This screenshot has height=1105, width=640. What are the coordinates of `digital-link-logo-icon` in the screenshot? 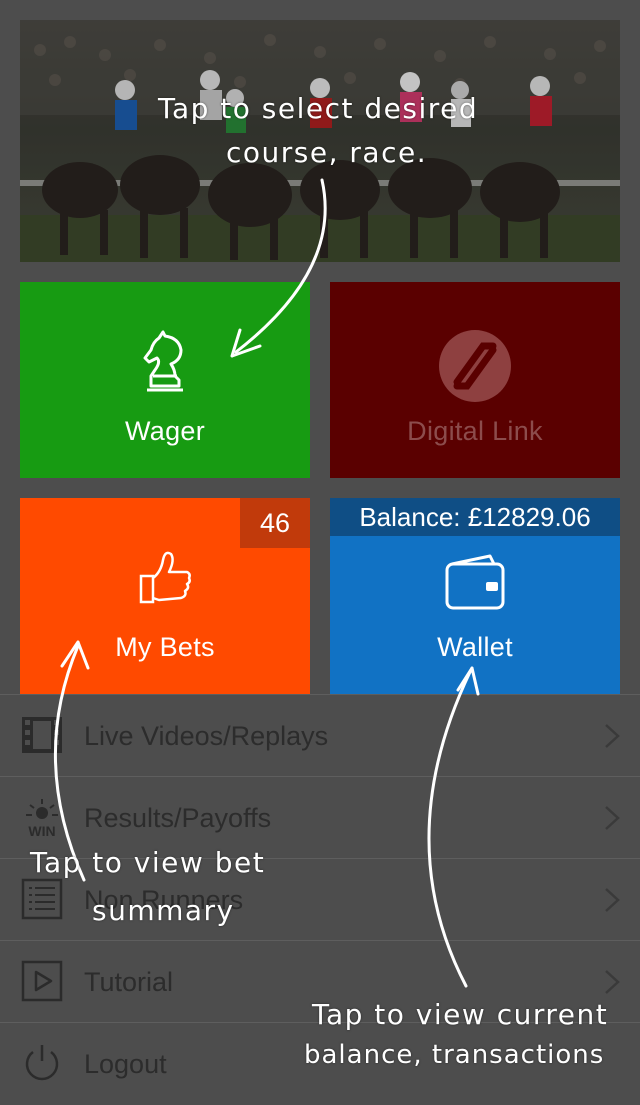 It's located at (475, 368).